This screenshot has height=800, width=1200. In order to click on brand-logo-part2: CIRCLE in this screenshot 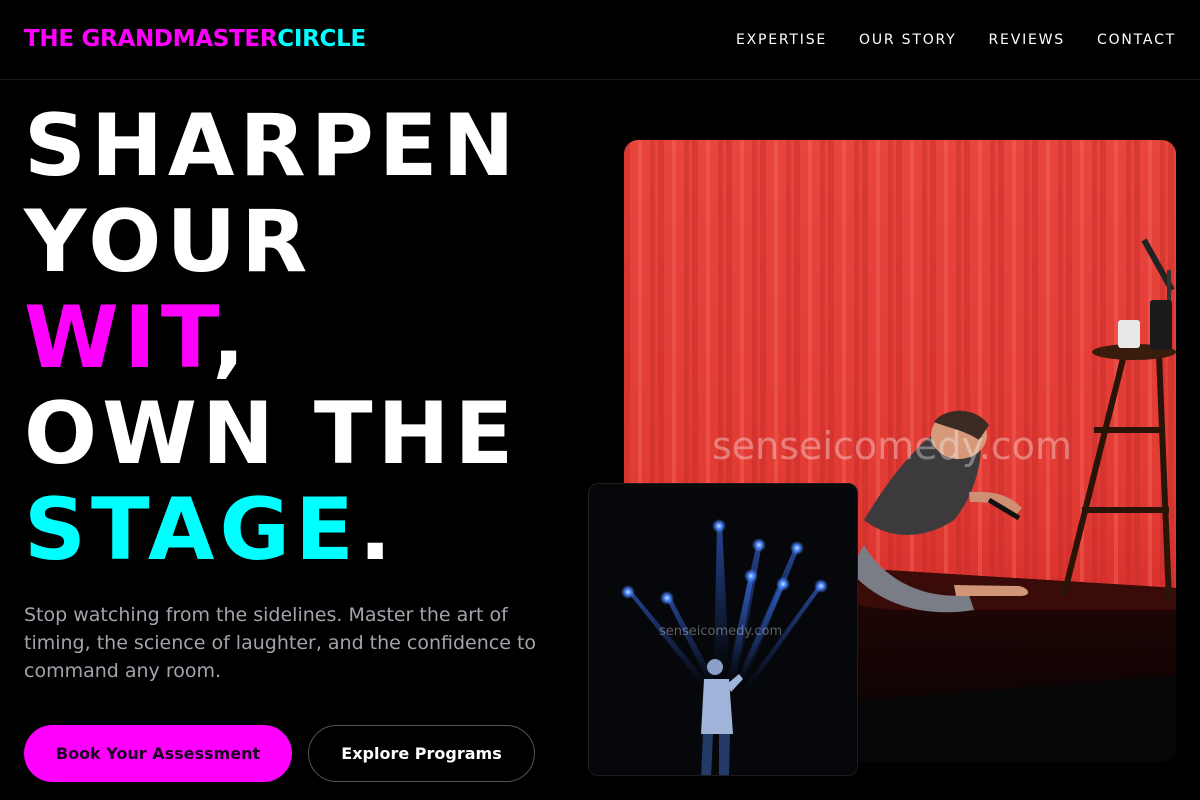, I will do `click(321, 39)`.